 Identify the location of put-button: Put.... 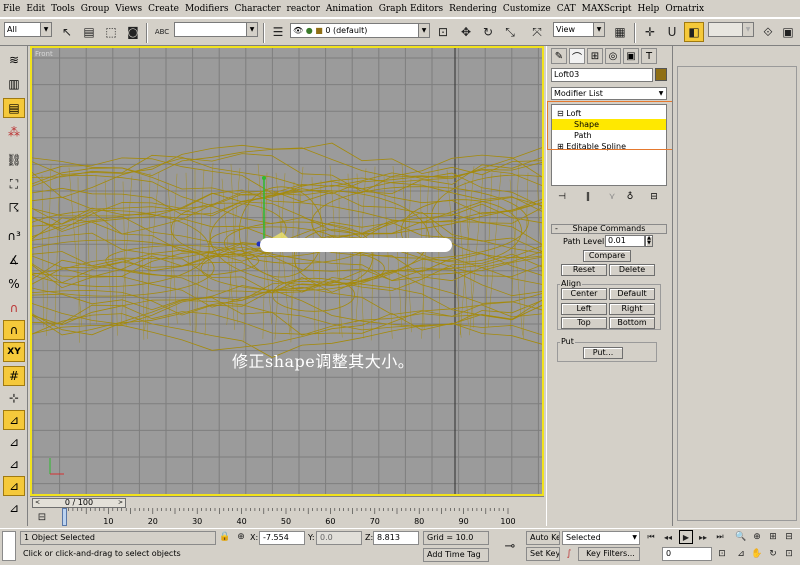
(603, 353).